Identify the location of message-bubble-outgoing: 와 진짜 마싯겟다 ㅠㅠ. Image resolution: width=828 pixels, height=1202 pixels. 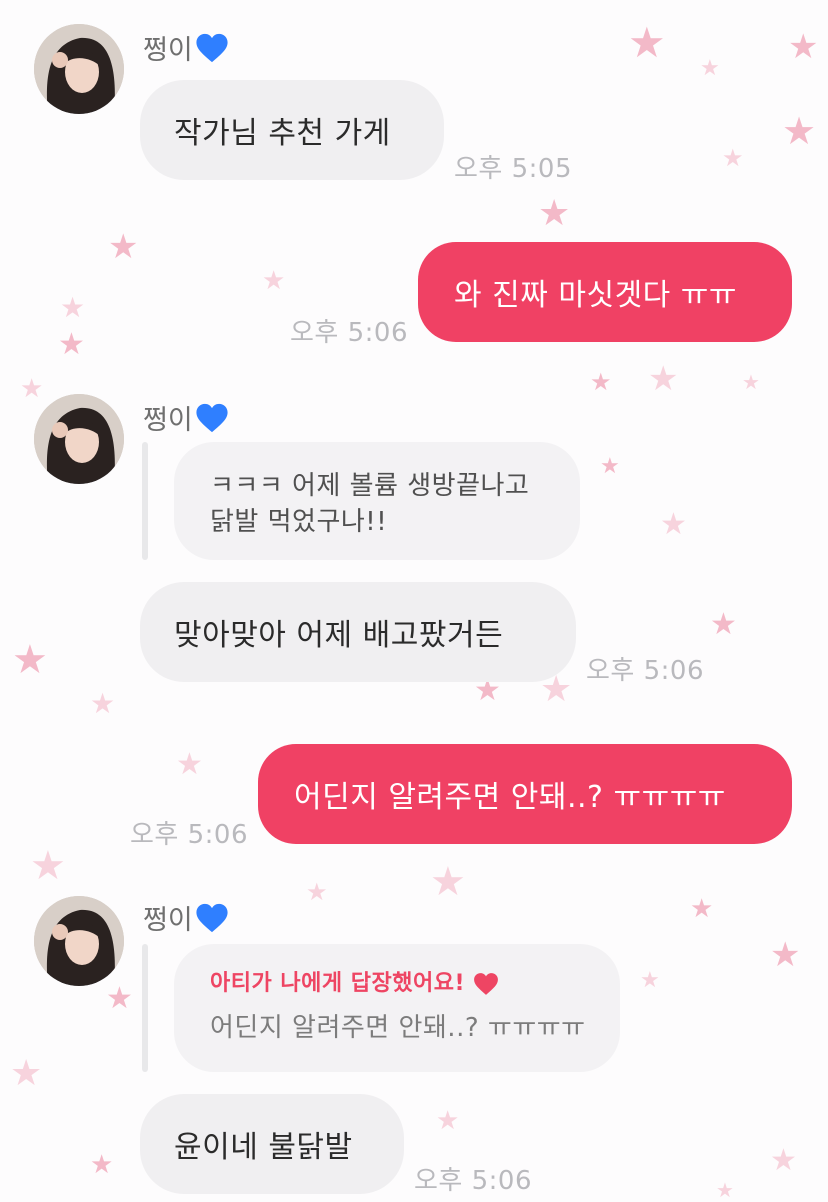
(605, 292).